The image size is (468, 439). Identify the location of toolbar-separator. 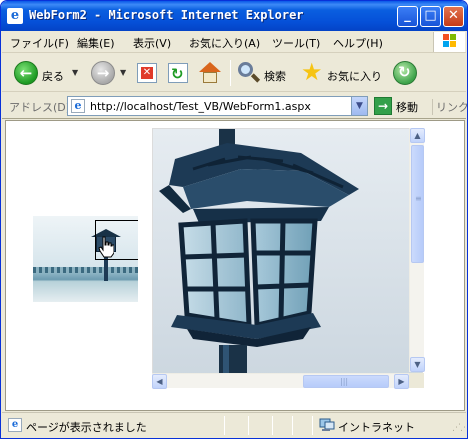
(230, 73).